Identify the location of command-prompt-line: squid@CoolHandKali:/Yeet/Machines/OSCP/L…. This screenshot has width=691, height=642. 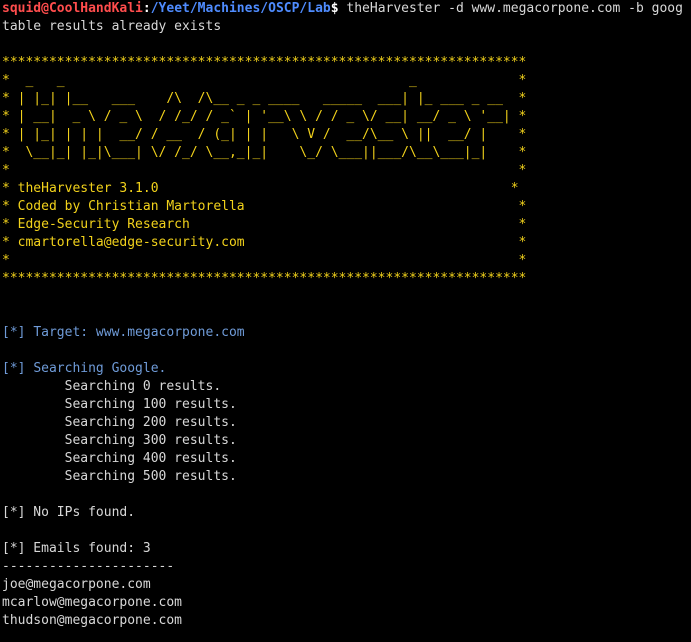
(346, 9).